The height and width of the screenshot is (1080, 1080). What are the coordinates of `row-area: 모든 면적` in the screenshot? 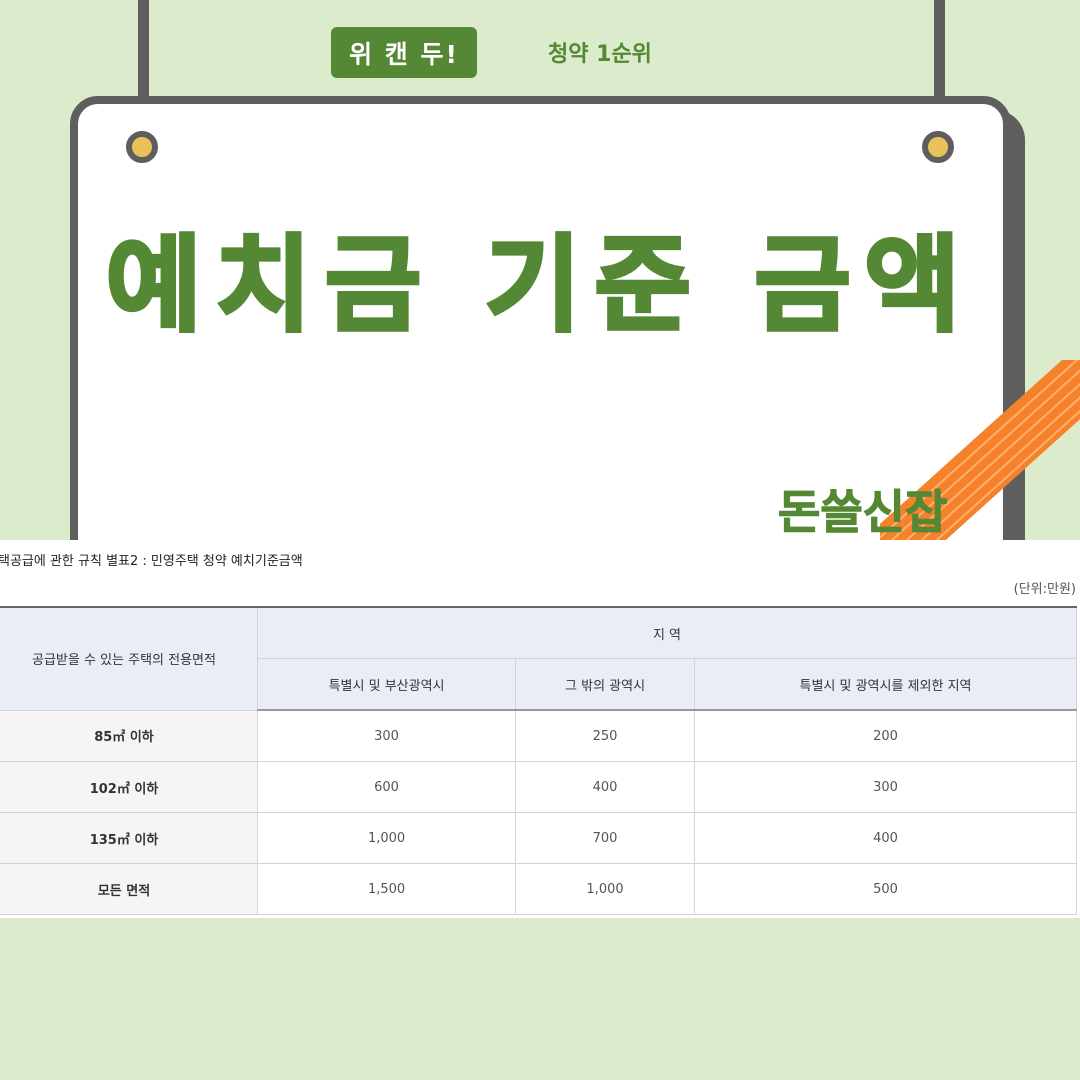 It's located at (129, 889).